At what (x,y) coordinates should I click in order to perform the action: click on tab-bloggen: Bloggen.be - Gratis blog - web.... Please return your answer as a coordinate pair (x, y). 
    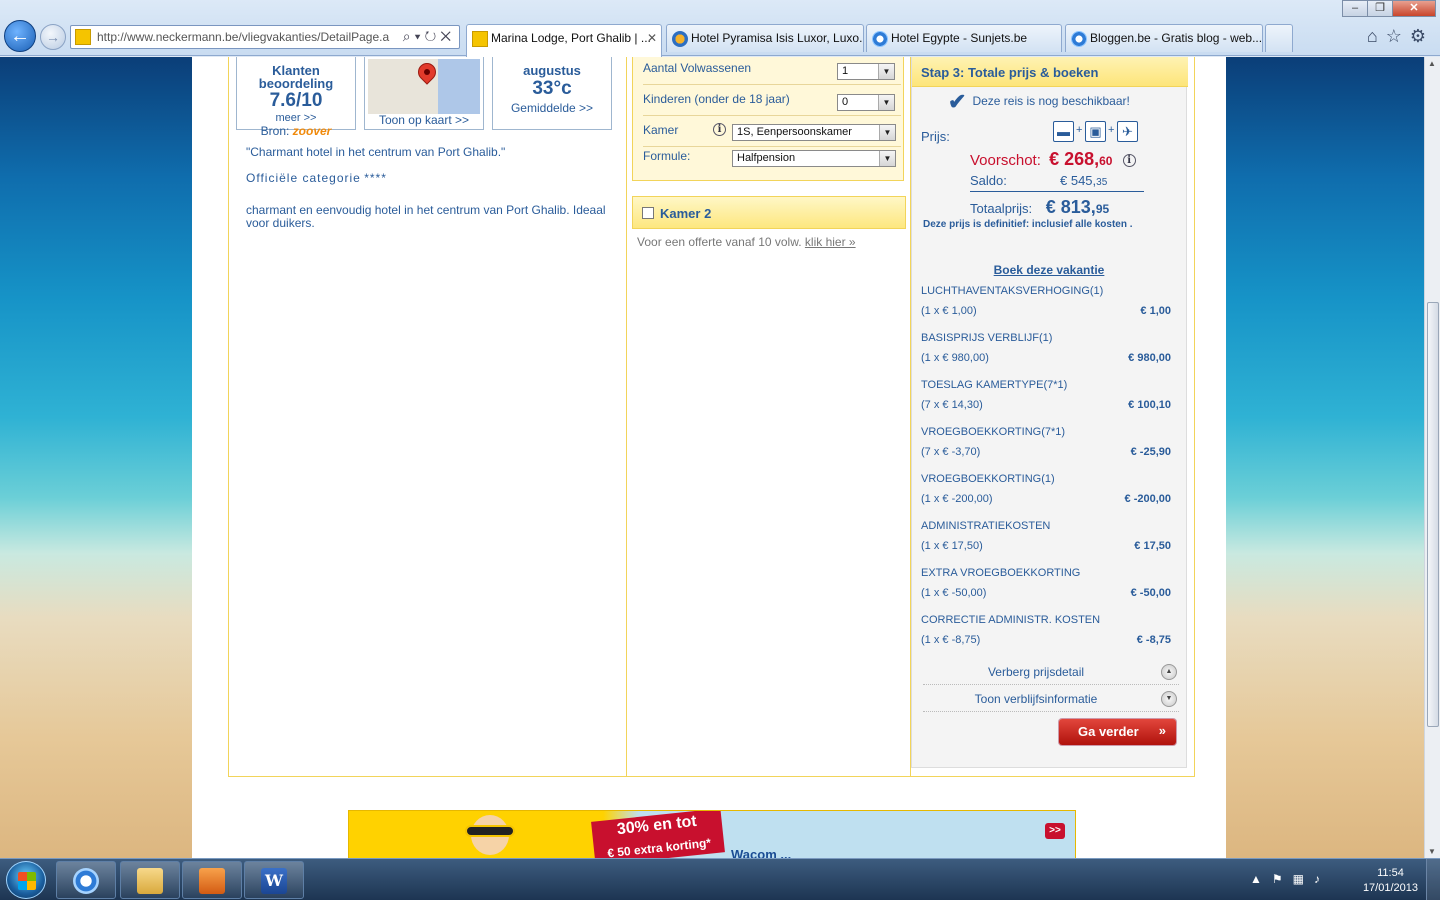
    Looking at the image, I should click on (1164, 38).